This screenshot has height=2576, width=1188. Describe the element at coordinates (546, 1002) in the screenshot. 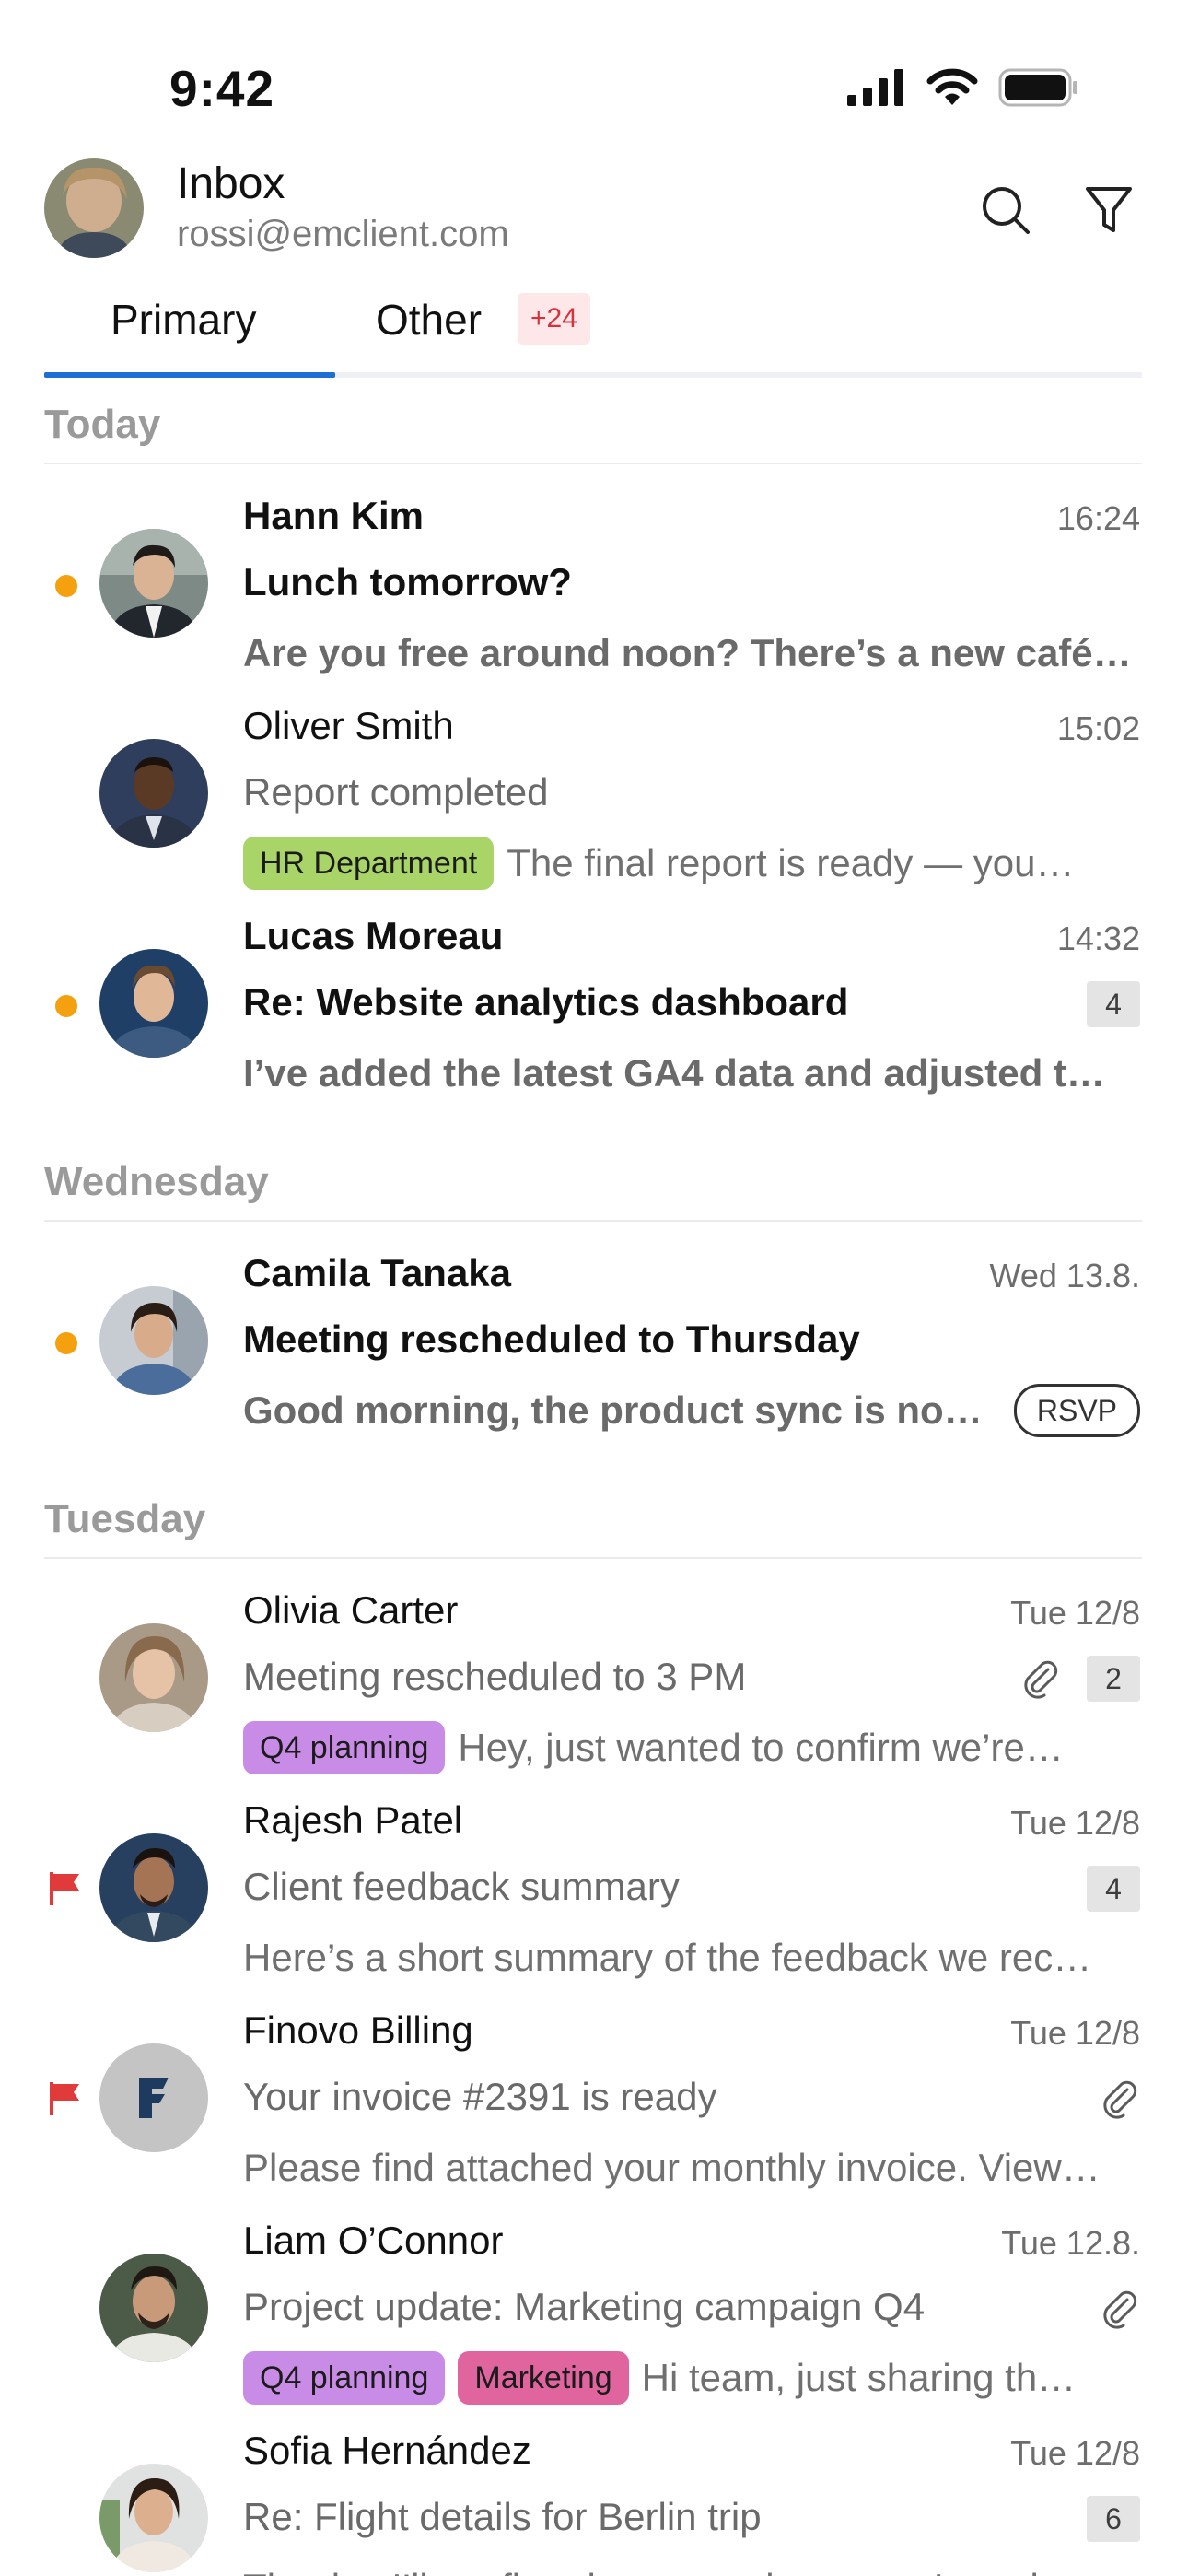

I see `mail-subject: Re: Website analytics dashboard` at that location.